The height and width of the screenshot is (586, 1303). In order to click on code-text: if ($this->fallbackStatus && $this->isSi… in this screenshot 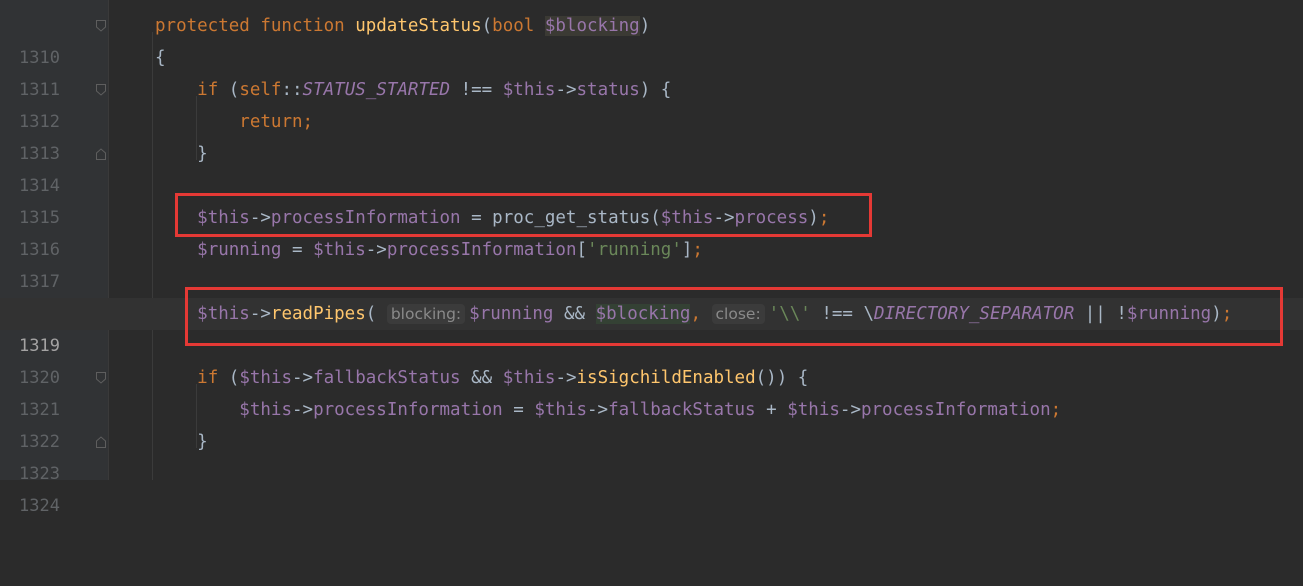, I will do `click(503, 378)`.